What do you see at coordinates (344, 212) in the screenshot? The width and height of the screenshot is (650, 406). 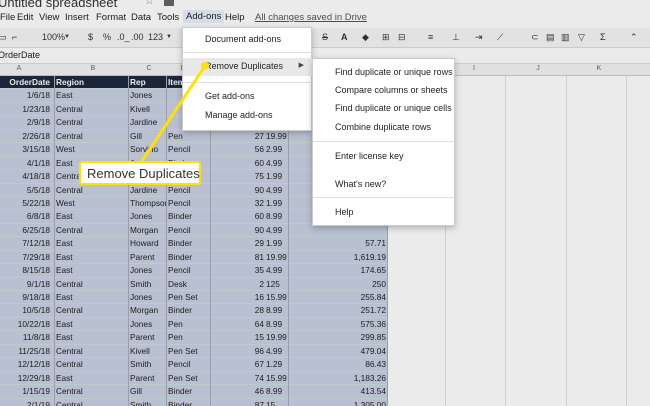 I see `submenu-help: Help` at bounding box center [344, 212].